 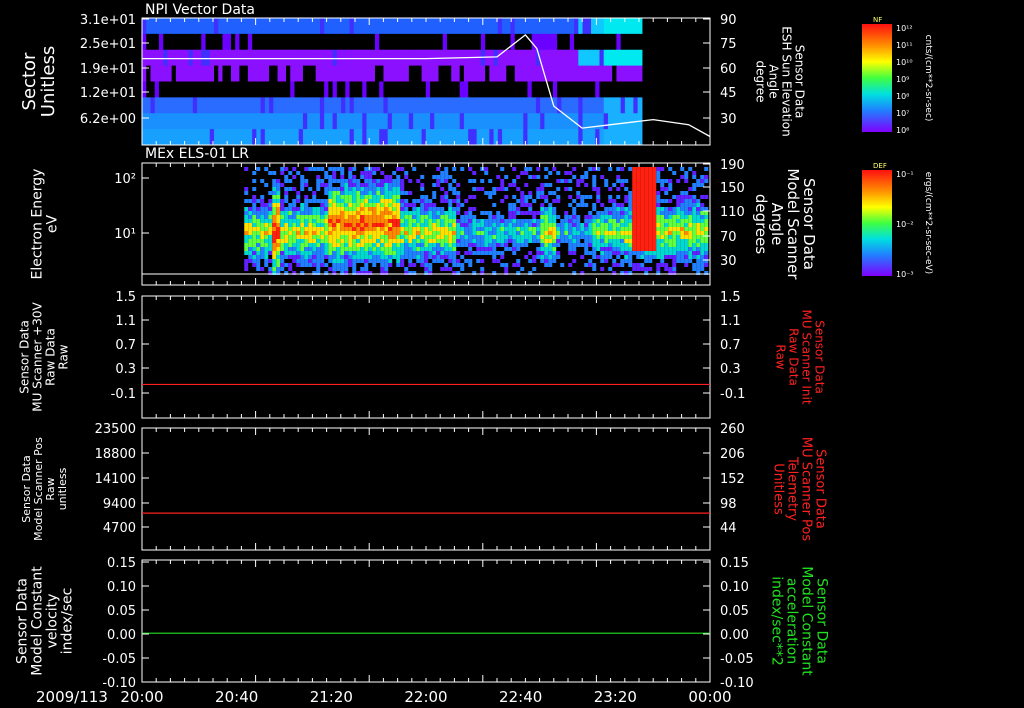 What do you see at coordinates (44, 357) in the screenshot?
I see `y-axis-label: Sensor Data MU Scanner +30V Raw Data Raw` at bounding box center [44, 357].